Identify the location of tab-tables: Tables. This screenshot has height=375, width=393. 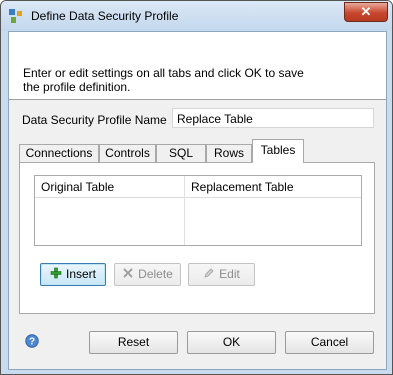
(278, 151).